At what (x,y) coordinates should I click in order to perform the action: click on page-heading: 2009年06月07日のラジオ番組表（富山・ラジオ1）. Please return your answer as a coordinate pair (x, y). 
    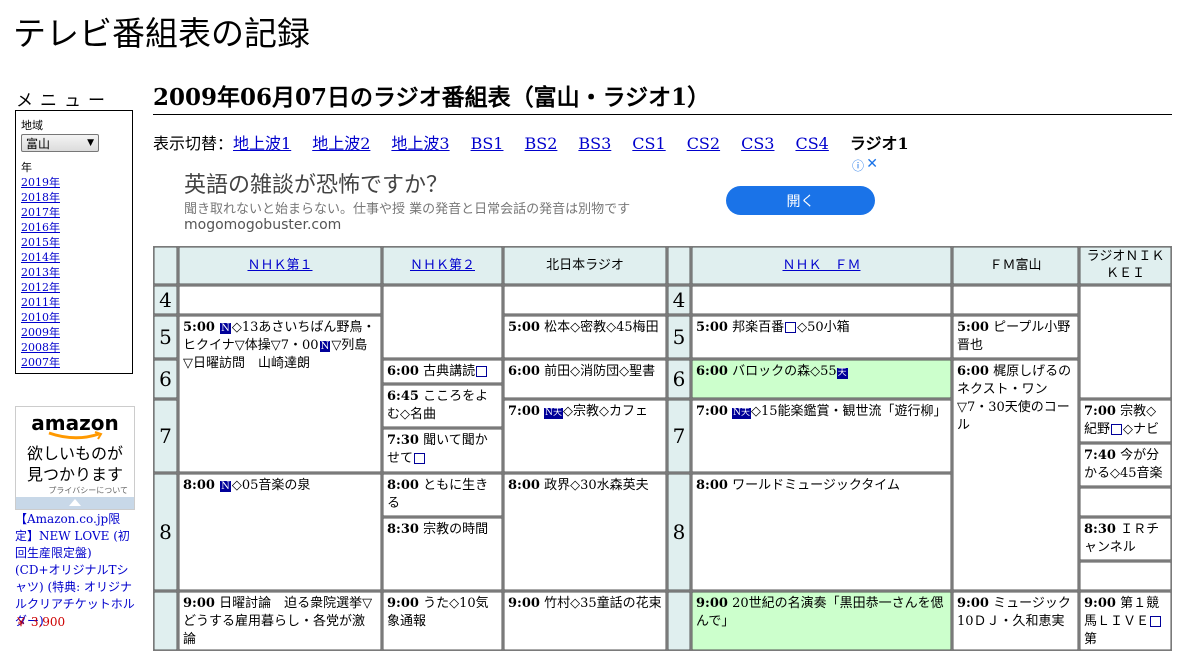
    Looking at the image, I should click on (662, 99).